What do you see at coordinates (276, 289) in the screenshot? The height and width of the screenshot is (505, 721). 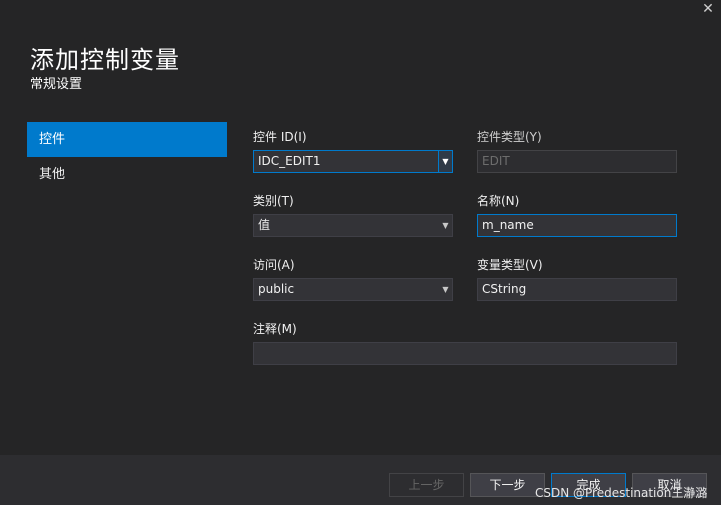 I see `access-value: public` at bounding box center [276, 289].